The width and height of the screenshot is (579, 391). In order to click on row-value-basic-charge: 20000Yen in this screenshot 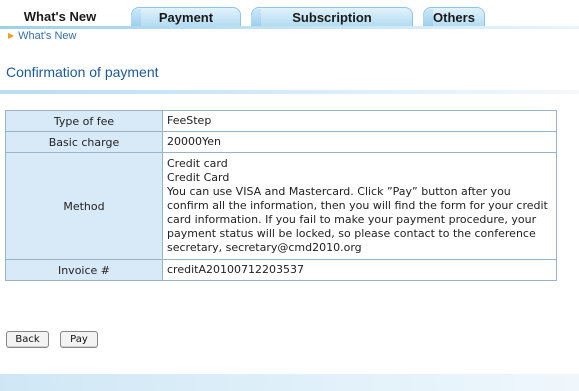, I will do `click(359, 142)`.